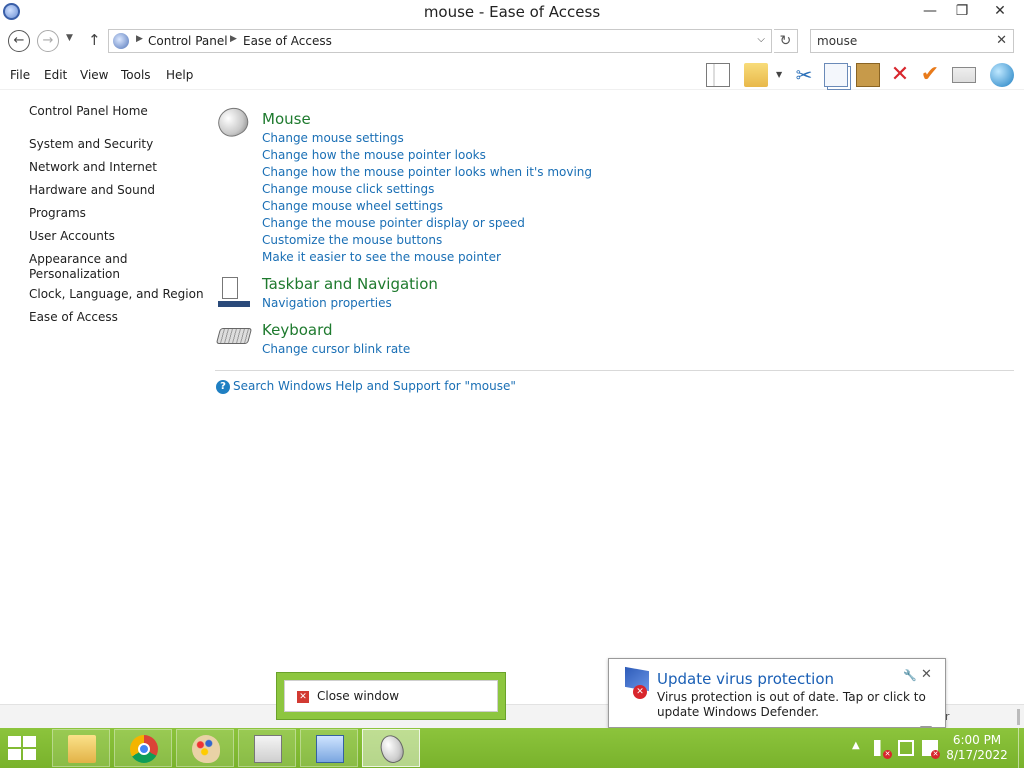  Describe the element at coordinates (116, 190) in the screenshot. I see `sidebar-item-hardware-sound: Hardware and Sound` at that location.